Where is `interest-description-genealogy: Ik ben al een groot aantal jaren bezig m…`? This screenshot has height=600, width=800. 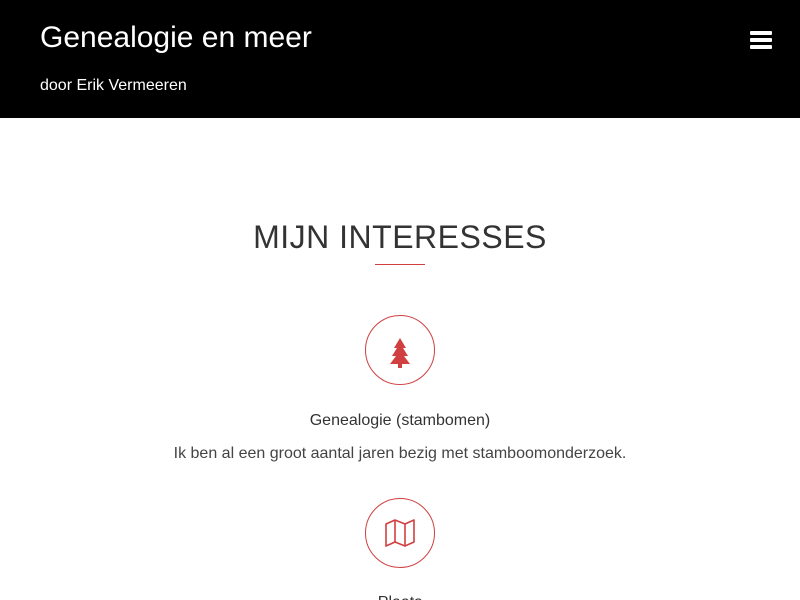
interest-description-genealogy: Ik ben al een groot aantal jaren bezig m… is located at coordinates (400, 453).